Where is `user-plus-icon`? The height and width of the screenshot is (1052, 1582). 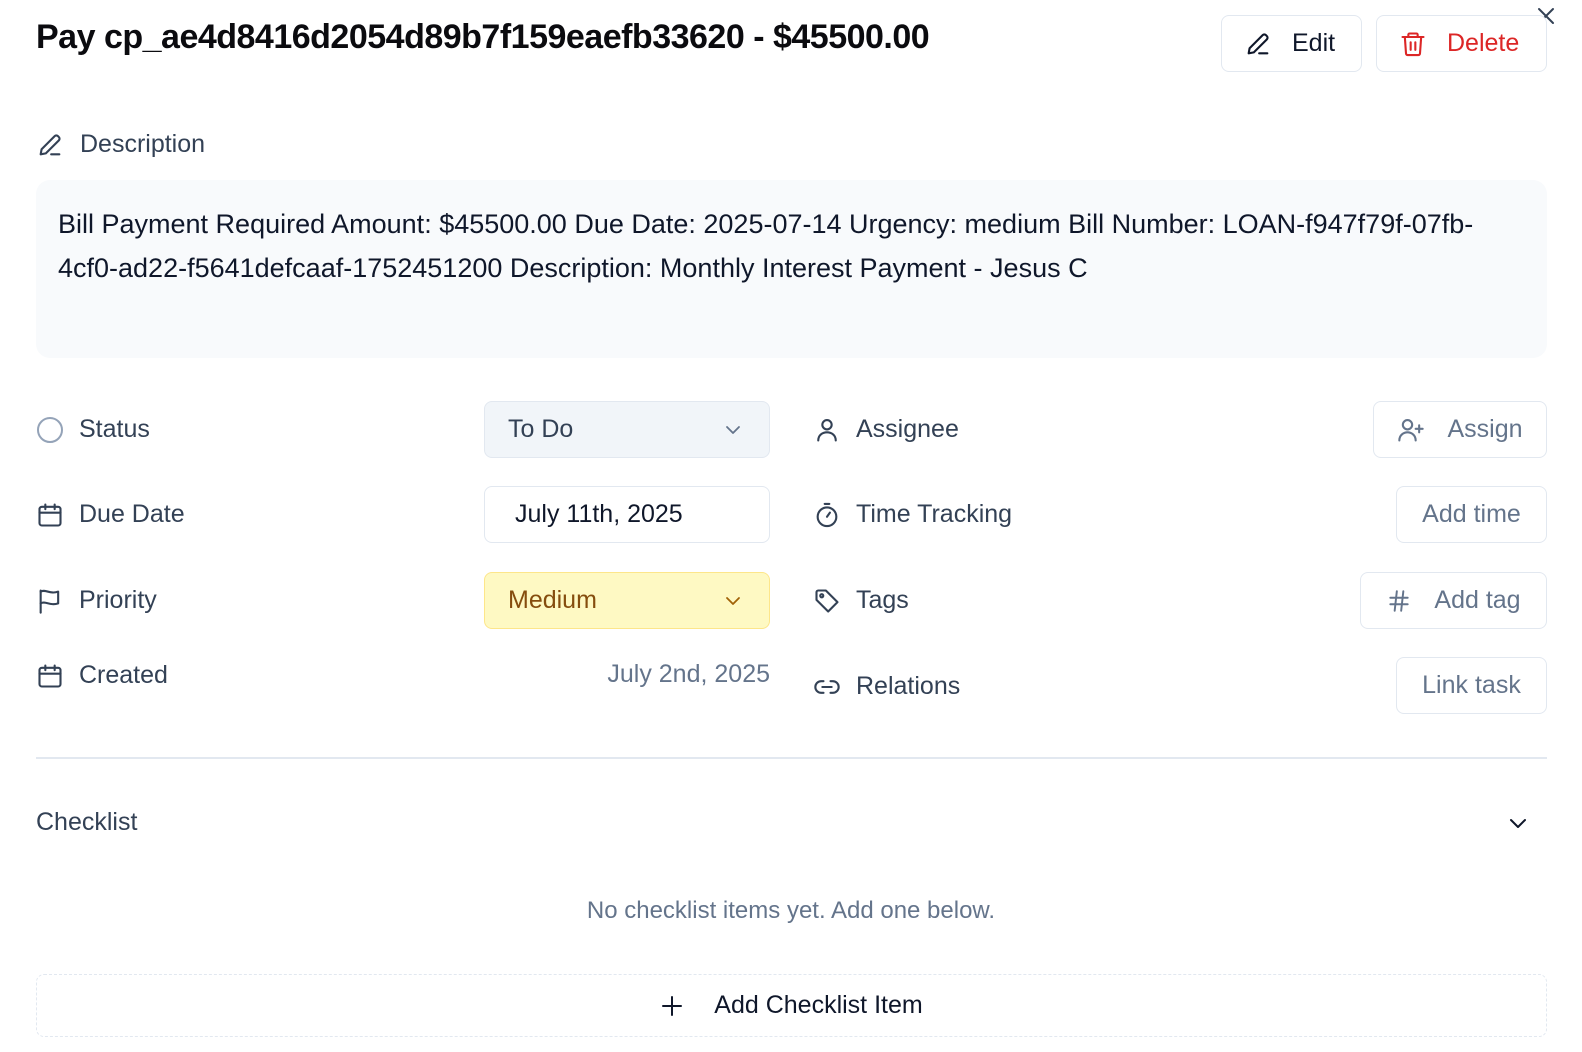 user-plus-icon is located at coordinates (1411, 430).